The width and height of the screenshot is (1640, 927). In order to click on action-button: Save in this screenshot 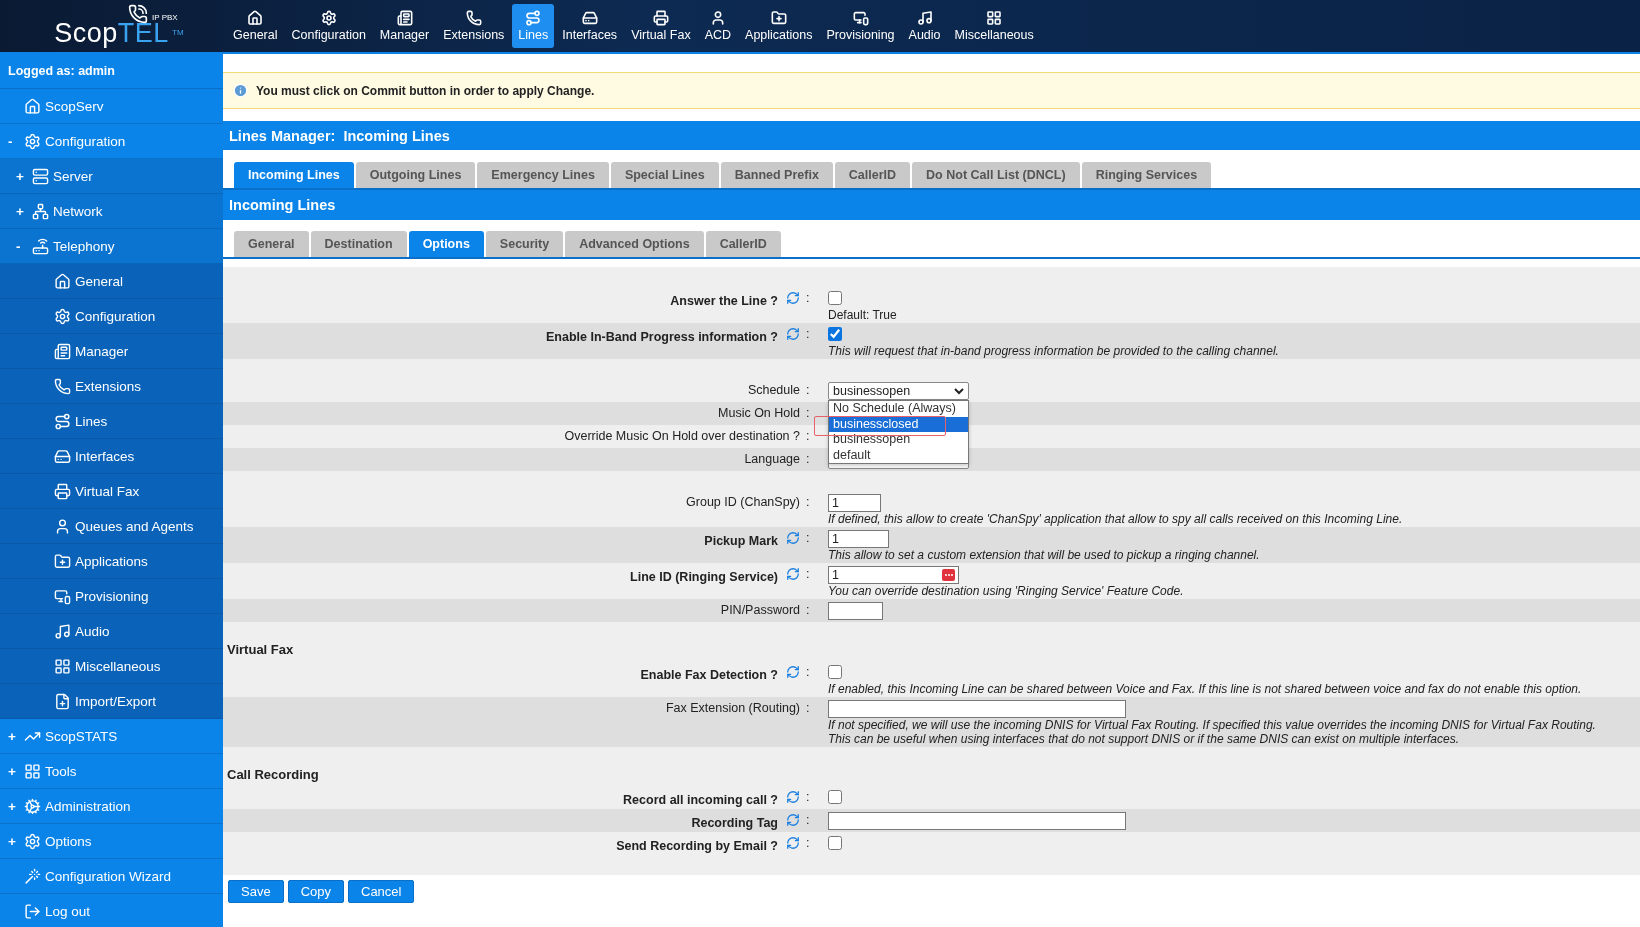, I will do `click(256, 891)`.